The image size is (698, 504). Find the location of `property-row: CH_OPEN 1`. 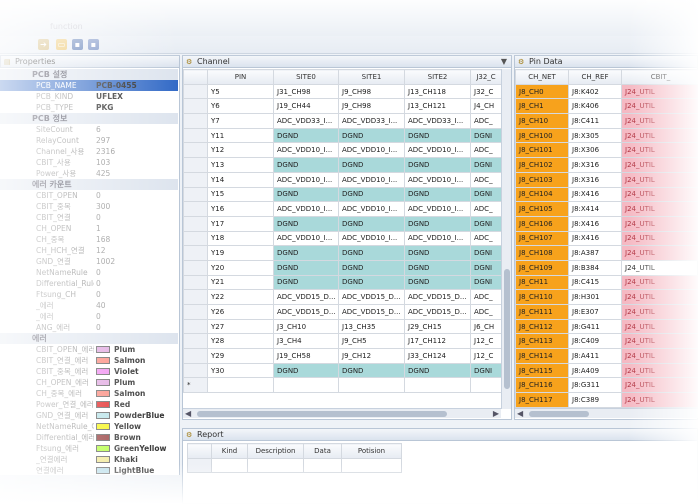

property-row: CH_OPEN 1 is located at coordinates (89, 228).